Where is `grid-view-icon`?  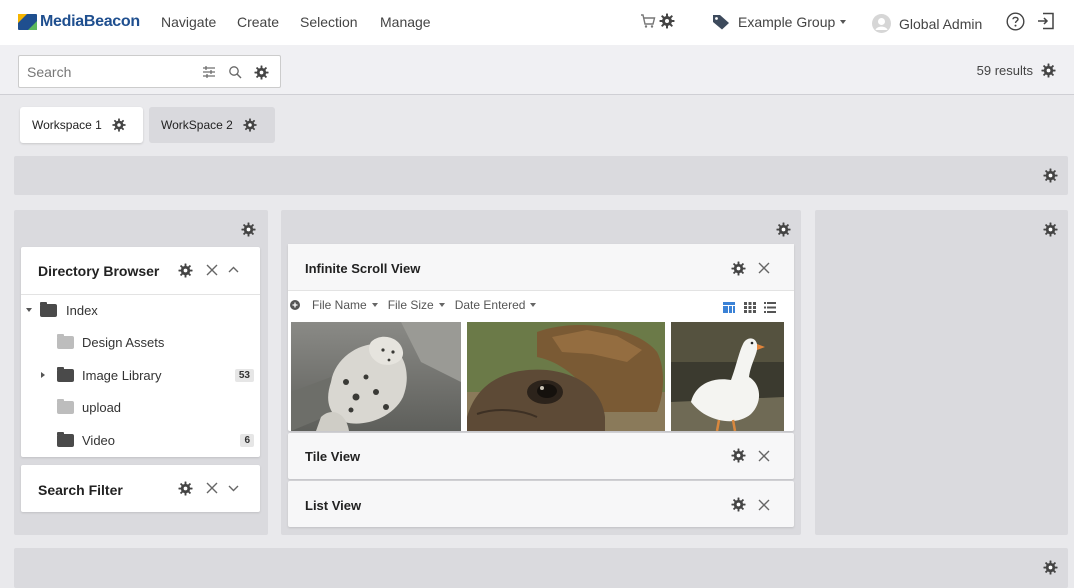 grid-view-icon is located at coordinates (750, 307).